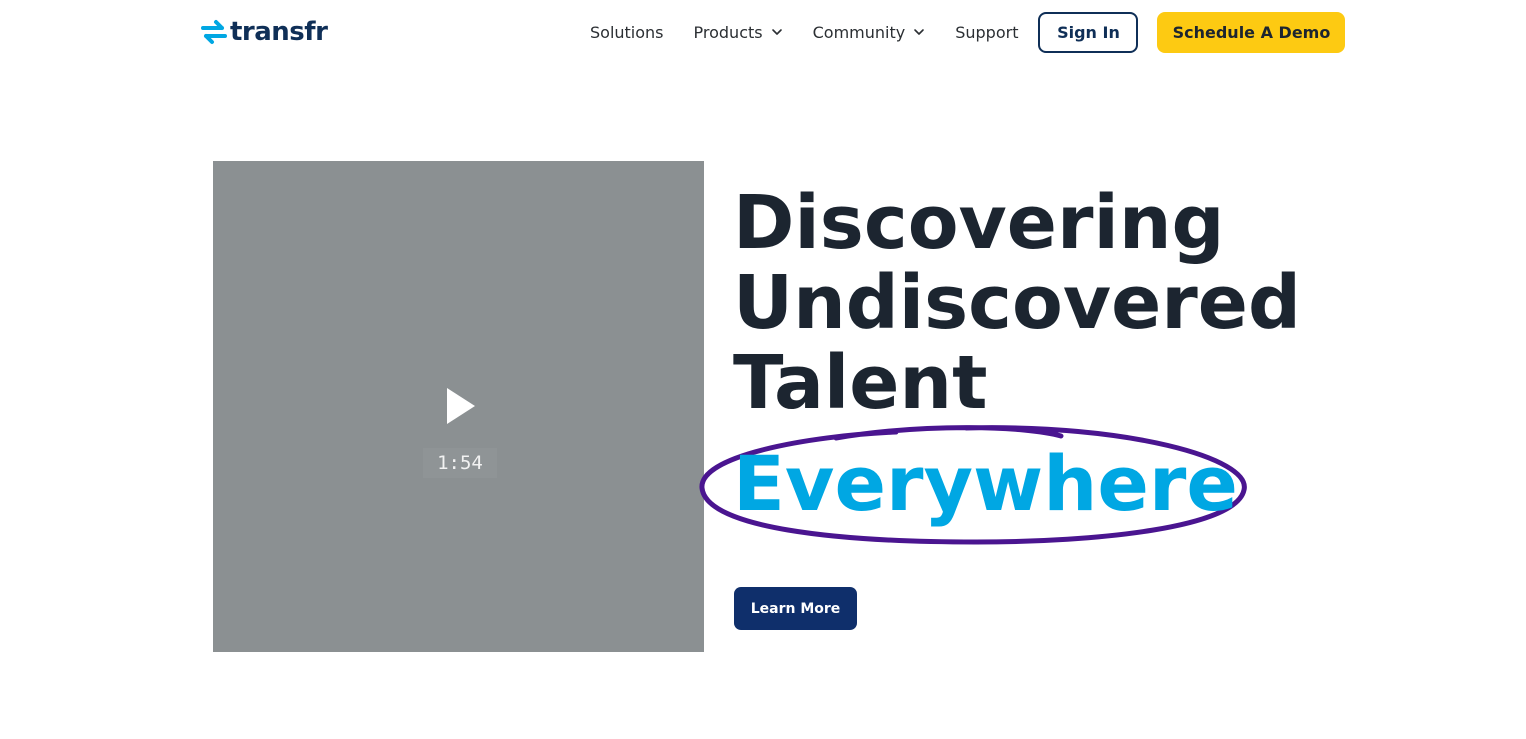  I want to click on nav-label-support: Support, so click(987, 32).